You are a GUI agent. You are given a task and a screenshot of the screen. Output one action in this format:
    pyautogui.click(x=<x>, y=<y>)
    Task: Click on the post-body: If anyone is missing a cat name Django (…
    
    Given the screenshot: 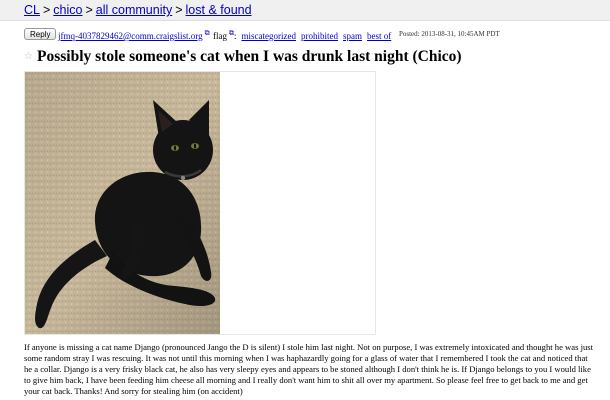 What is the action you would take?
    pyautogui.click(x=308, y=369)
    